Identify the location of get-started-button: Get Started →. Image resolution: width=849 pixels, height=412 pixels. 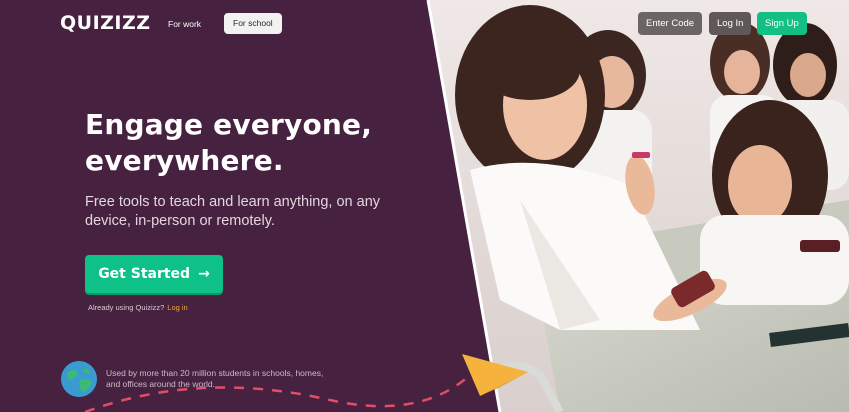
(154, 274).